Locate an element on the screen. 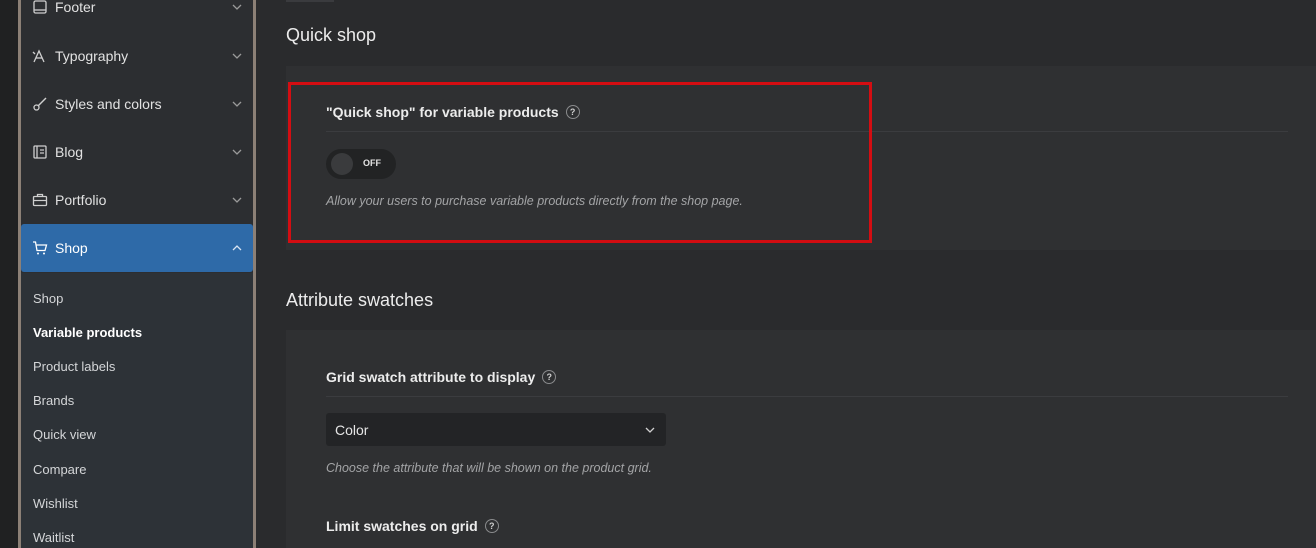  submenu-item-compare: Compare is located at coordinates (59, 469).